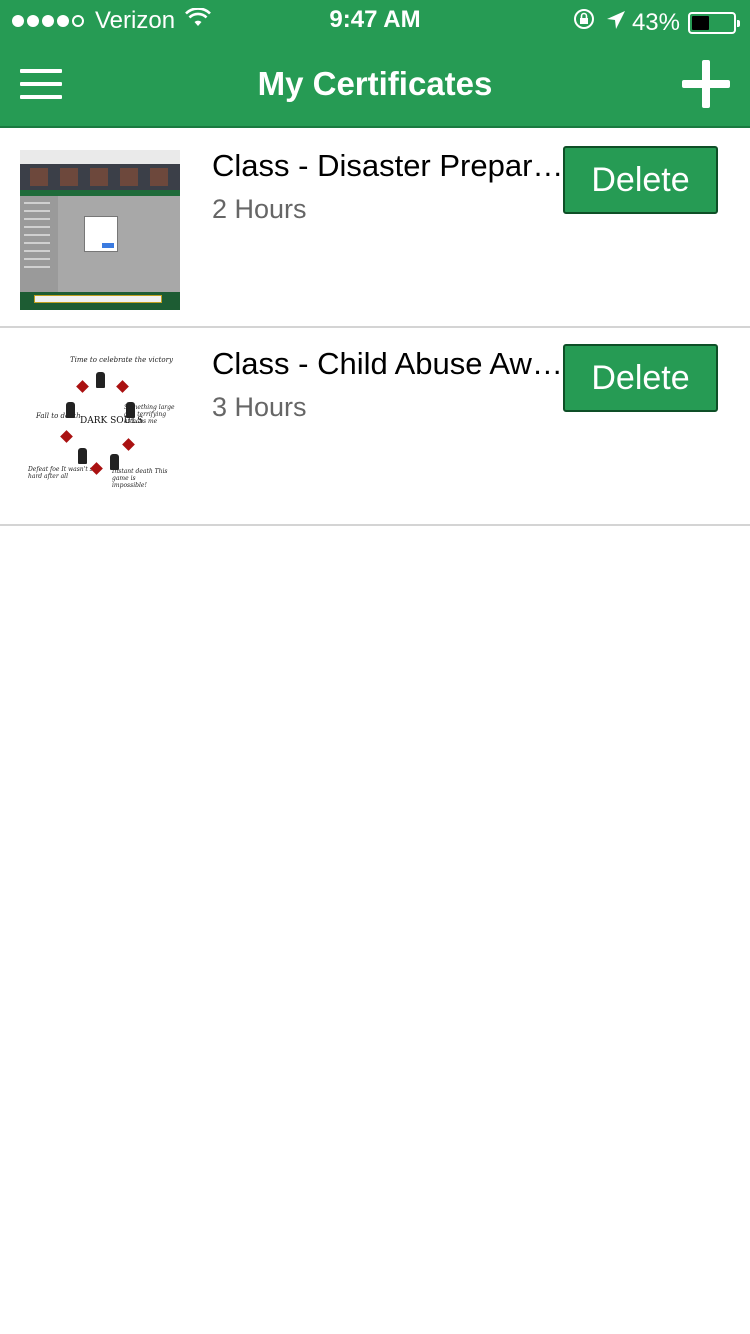 Image resolution: width=750 pixels, height=1334 pixels. What do you see at coordinates (388, 165) in the screenshot?
I see `certificate-title: Class - Disaster Preparedness` at bounding box center [388, 165].